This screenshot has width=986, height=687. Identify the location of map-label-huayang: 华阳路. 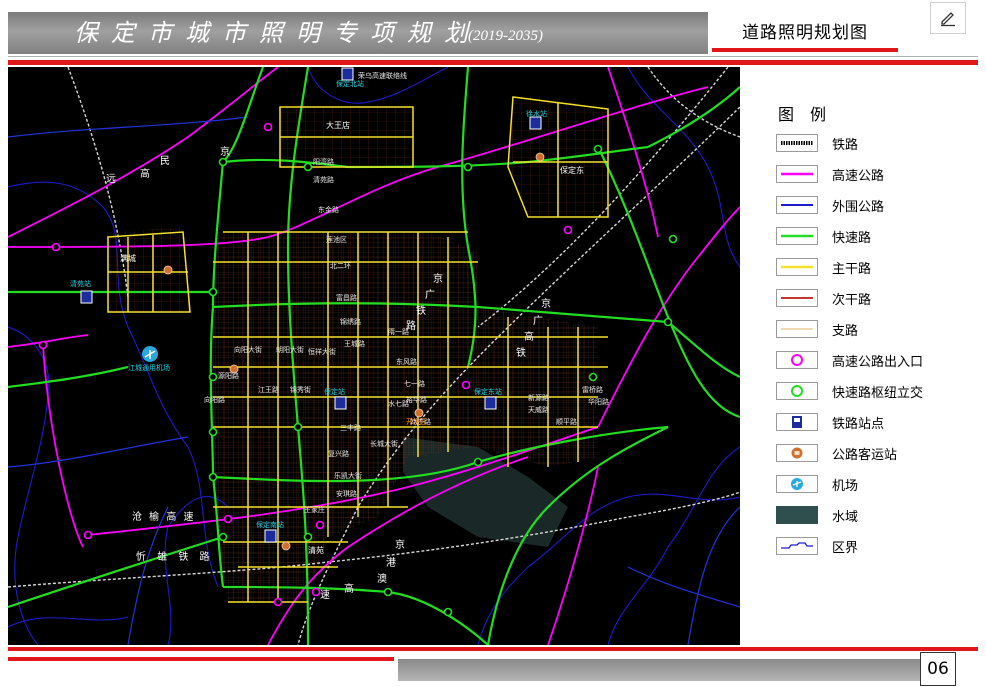
(598, 402).